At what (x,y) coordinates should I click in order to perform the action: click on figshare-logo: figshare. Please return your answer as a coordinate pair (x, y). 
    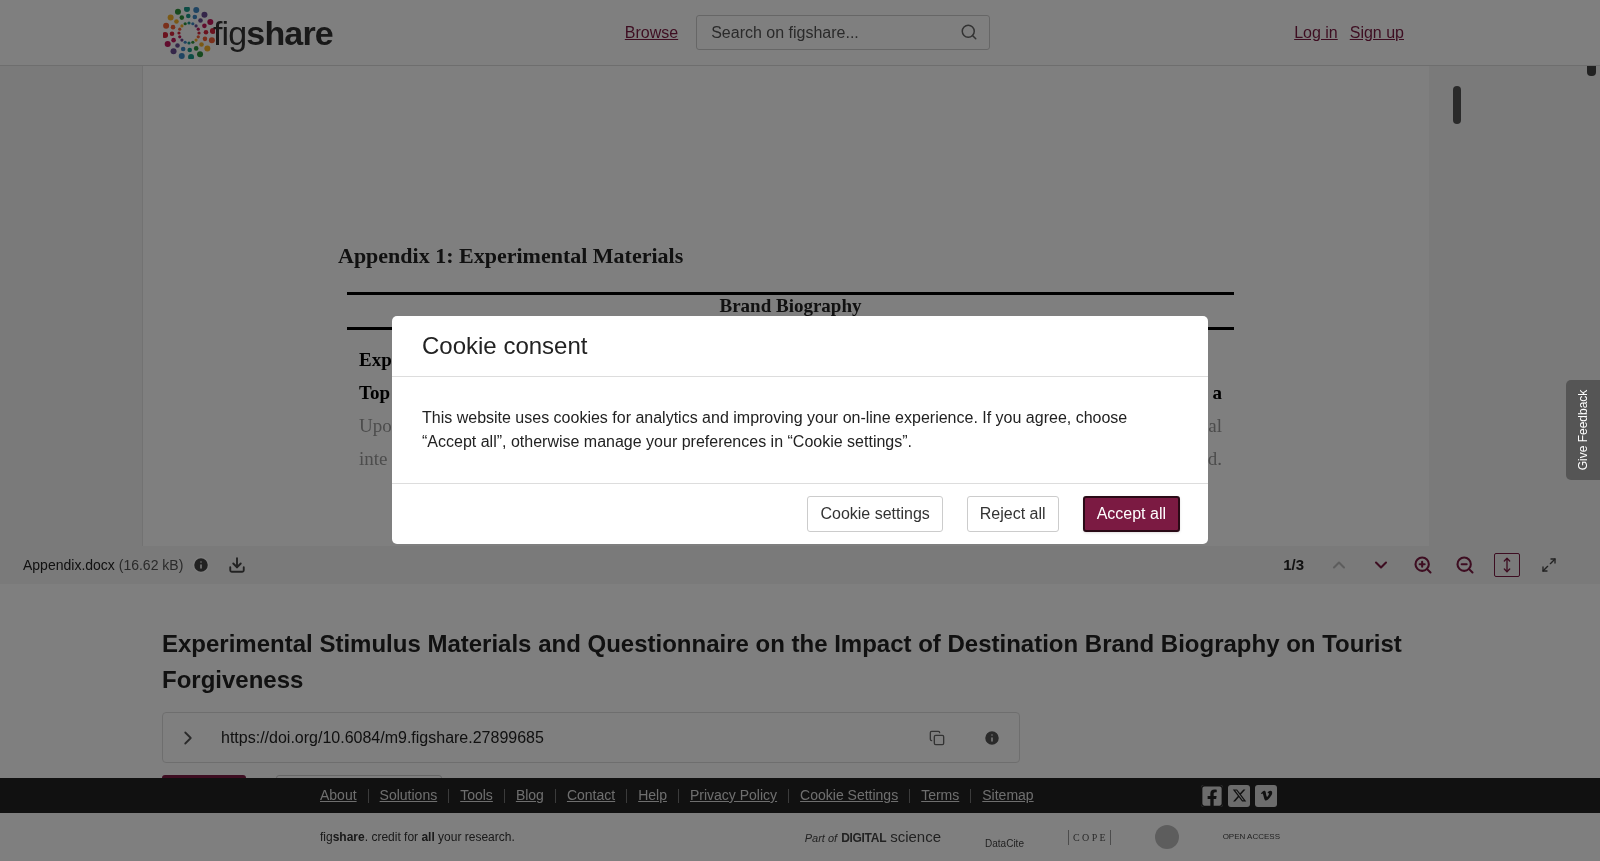
    Looking at the image, I should click on (248, 32).